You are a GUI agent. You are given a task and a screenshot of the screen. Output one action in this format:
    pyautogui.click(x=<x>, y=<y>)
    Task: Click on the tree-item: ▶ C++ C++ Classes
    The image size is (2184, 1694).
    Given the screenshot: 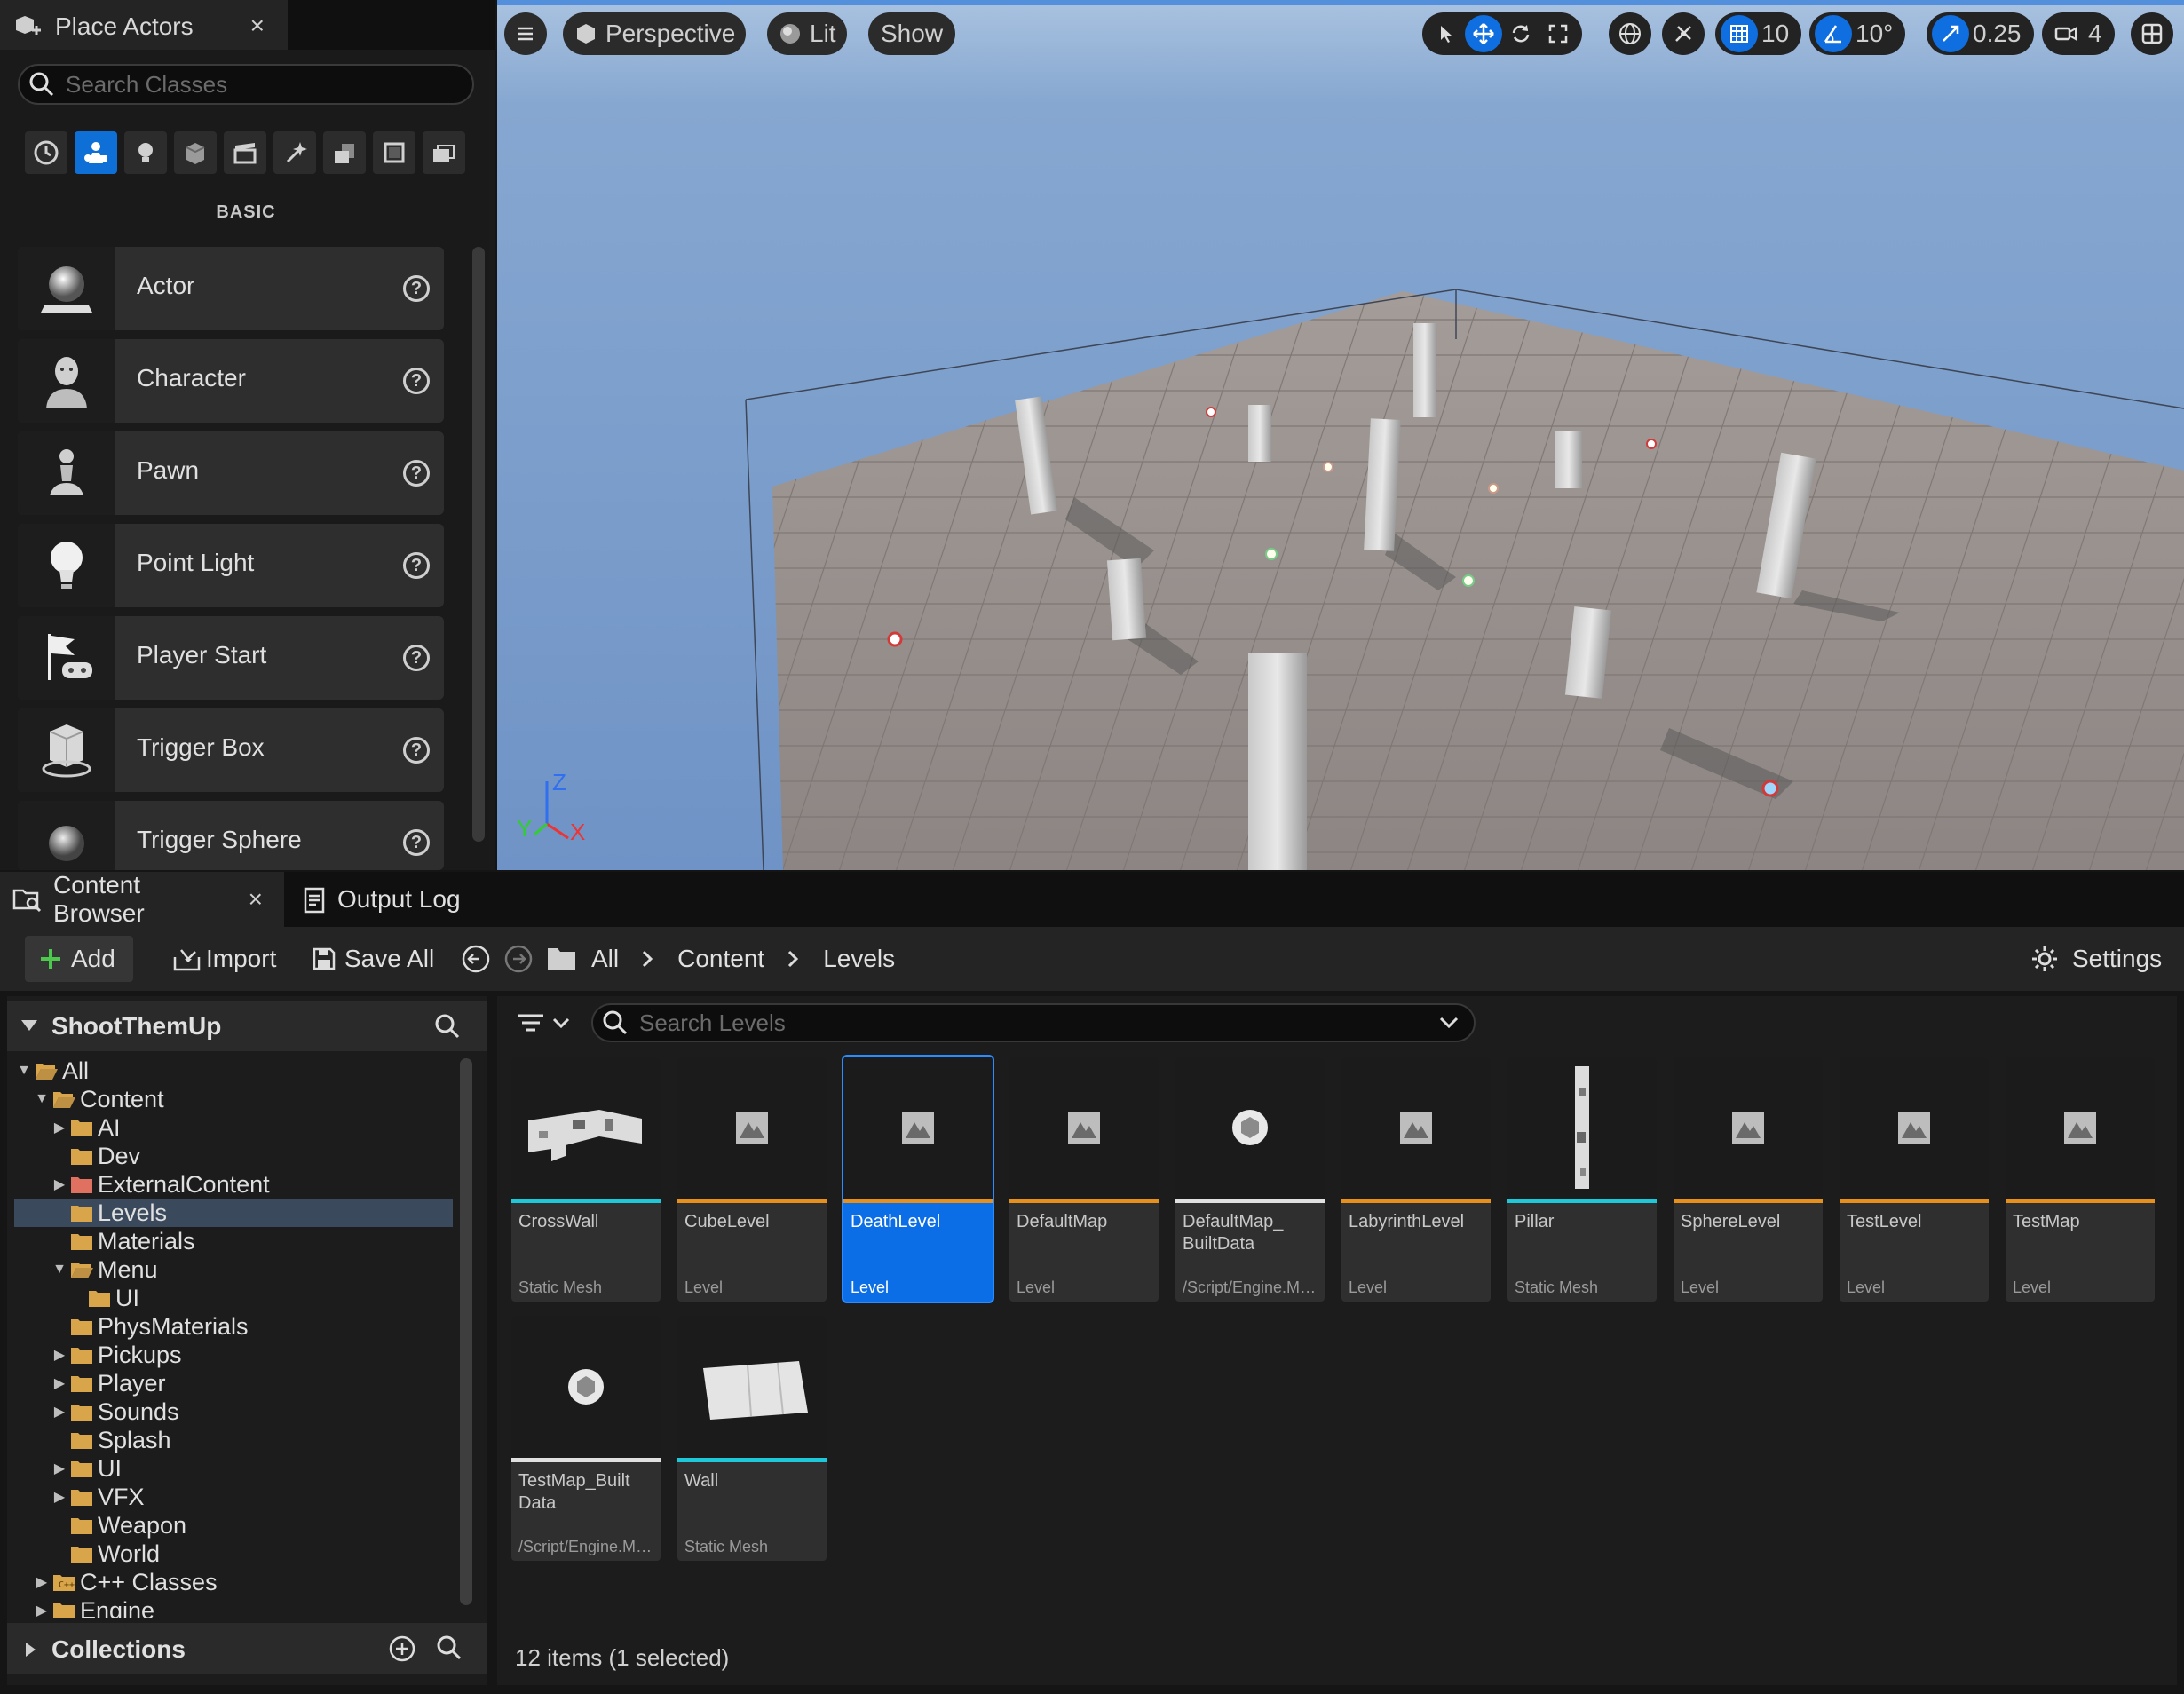 What is the action you would take?
    pyautogui.click(x=233, y=1582)
    